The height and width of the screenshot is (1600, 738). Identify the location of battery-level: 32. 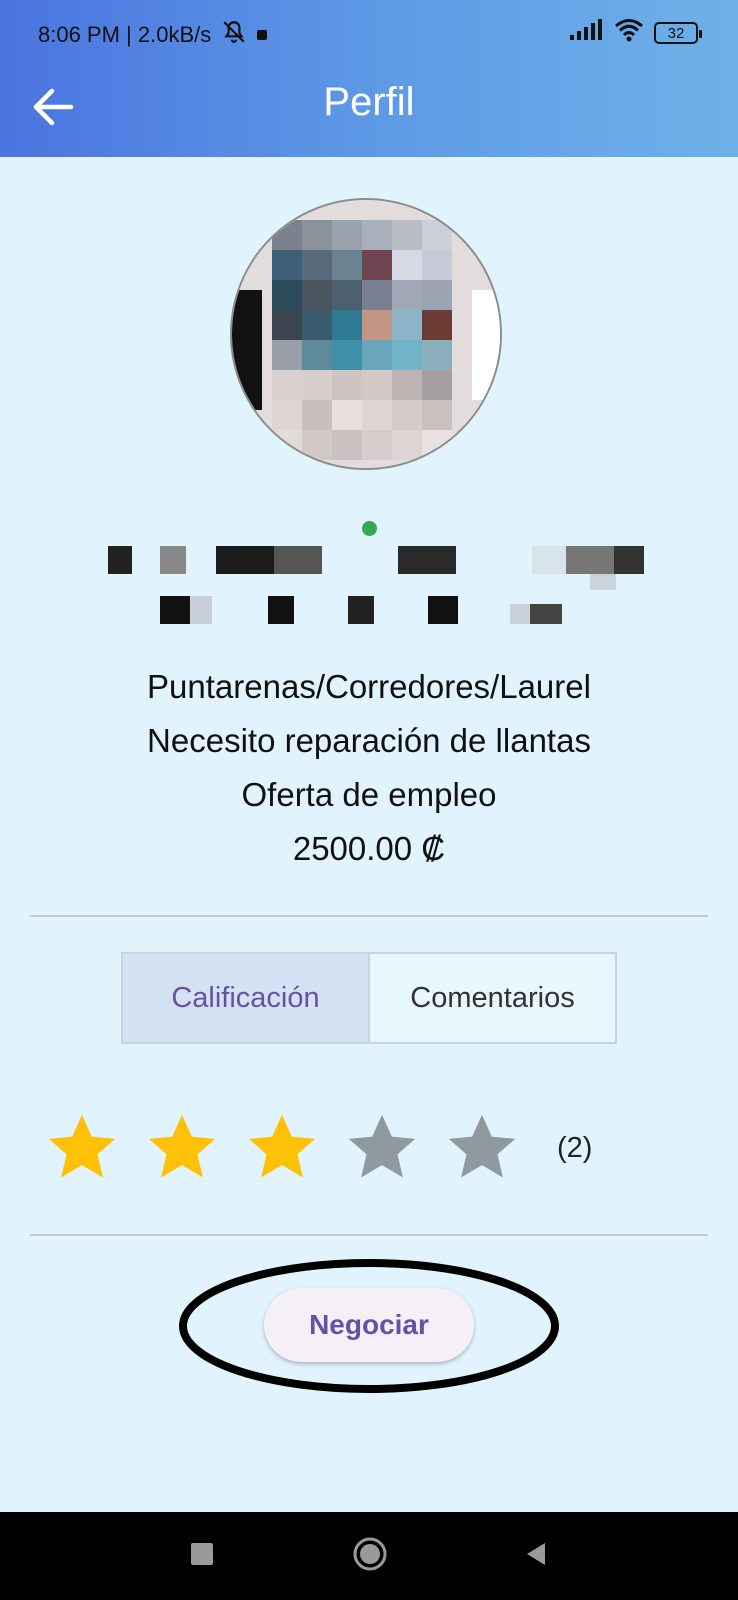
(676, 33).